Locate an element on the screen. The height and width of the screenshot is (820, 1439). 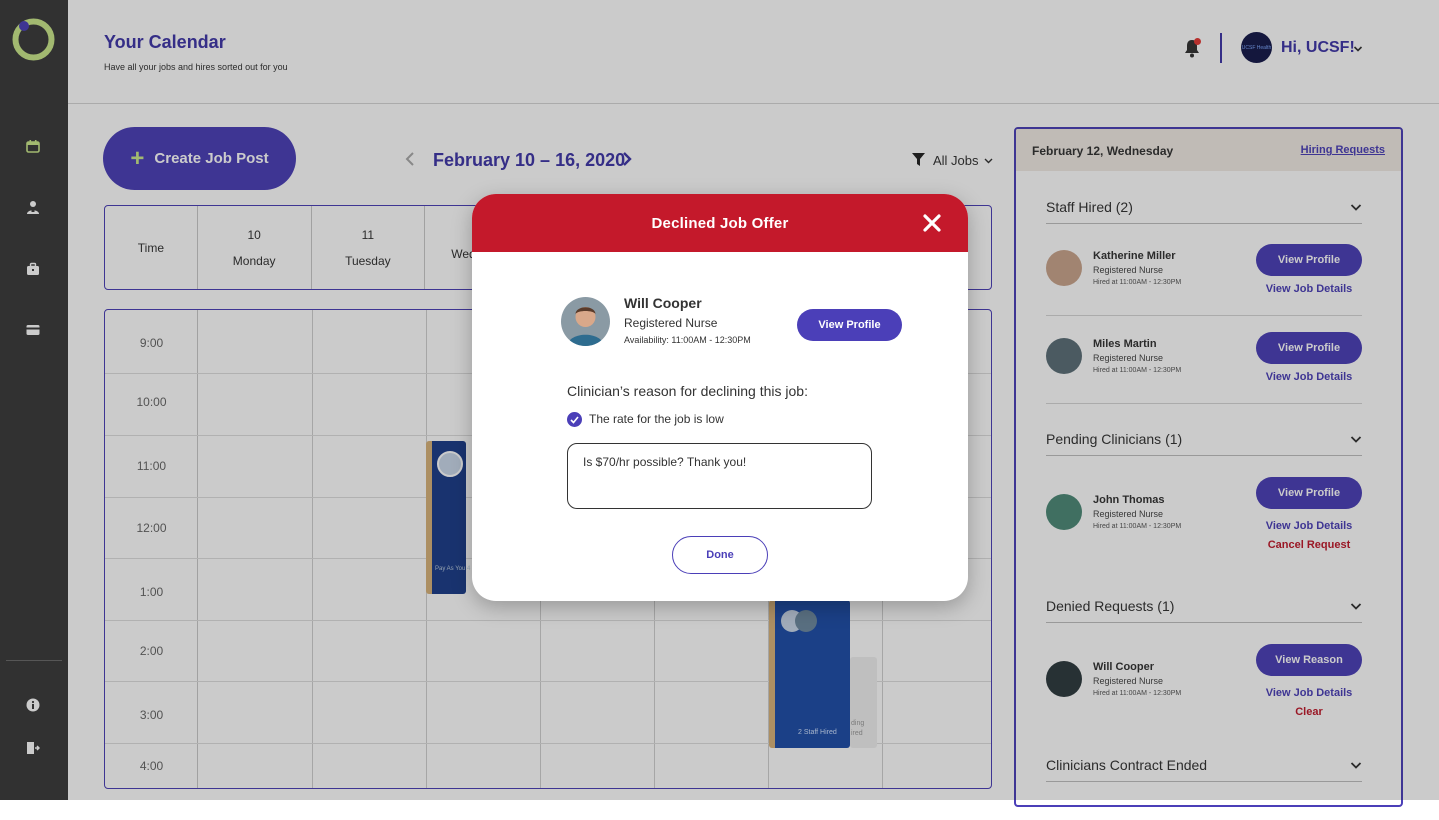
clinician-role: Registered Nurse is located at coordinates (671, 323).